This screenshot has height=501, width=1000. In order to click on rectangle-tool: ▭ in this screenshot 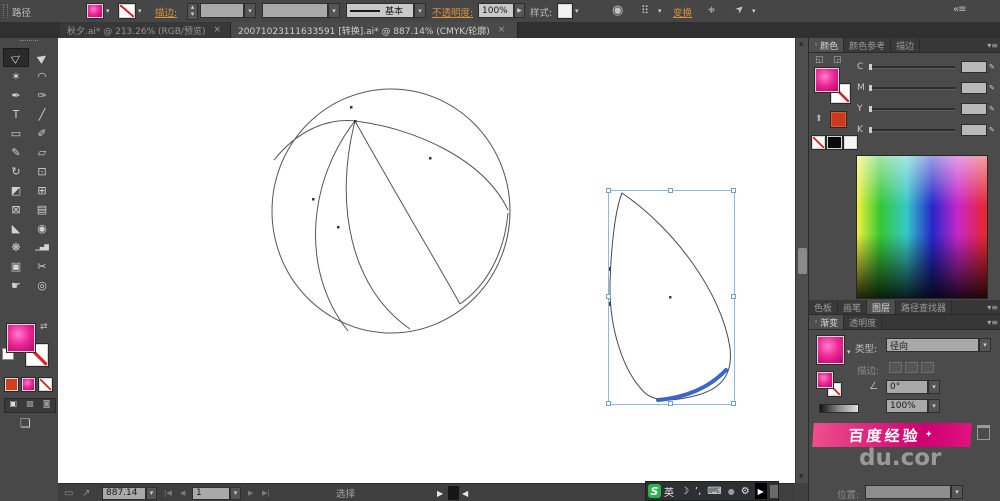, I will do `click(16, 133)`.